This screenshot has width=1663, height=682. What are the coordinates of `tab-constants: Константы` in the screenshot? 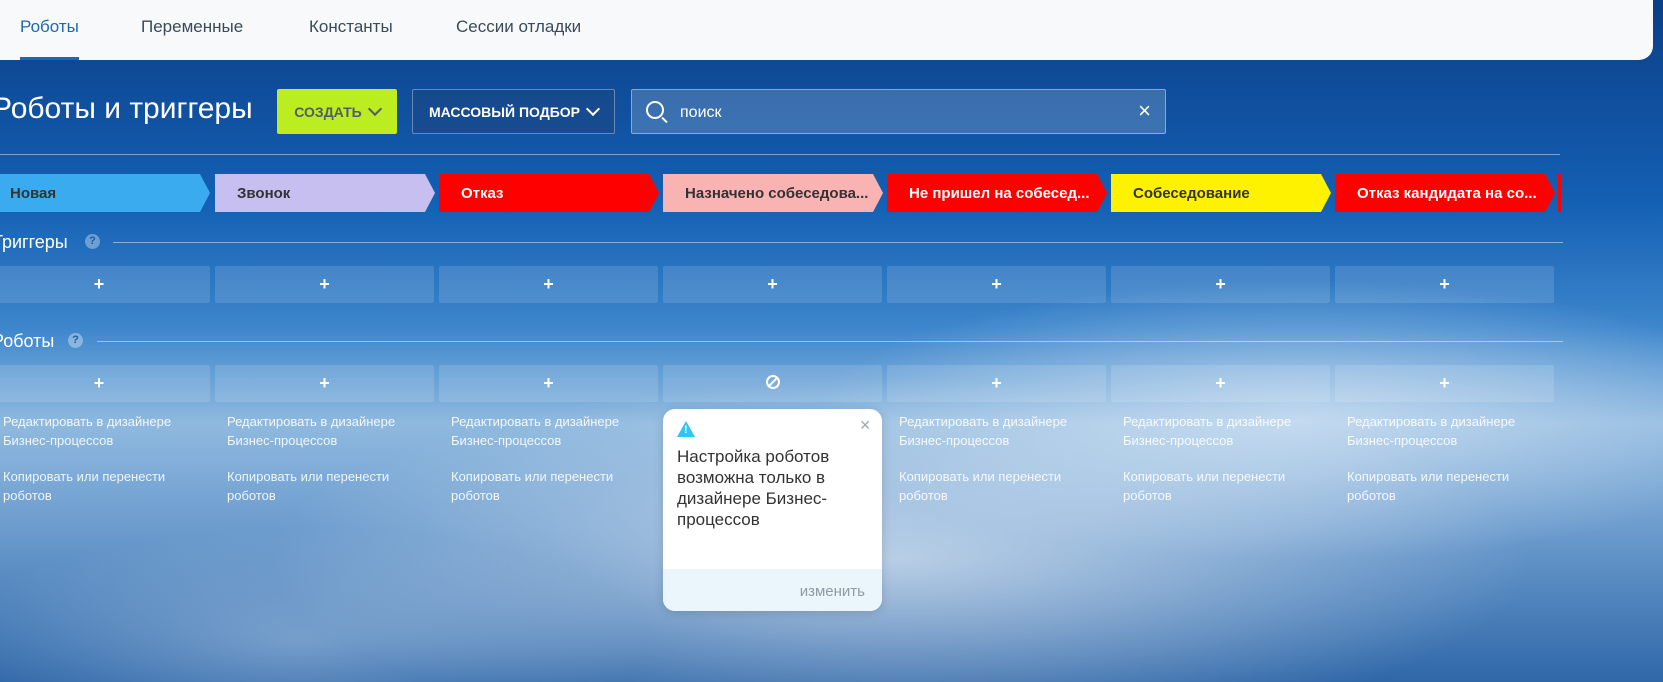 It's located at (351, 30).